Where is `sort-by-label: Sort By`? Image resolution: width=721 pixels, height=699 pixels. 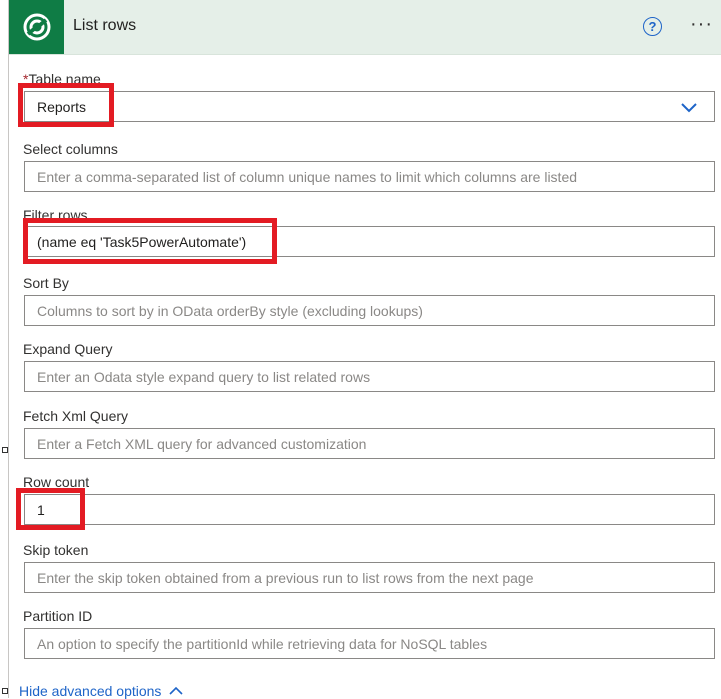
sort-by-label: Sort By is located at coordinates (46, 283).